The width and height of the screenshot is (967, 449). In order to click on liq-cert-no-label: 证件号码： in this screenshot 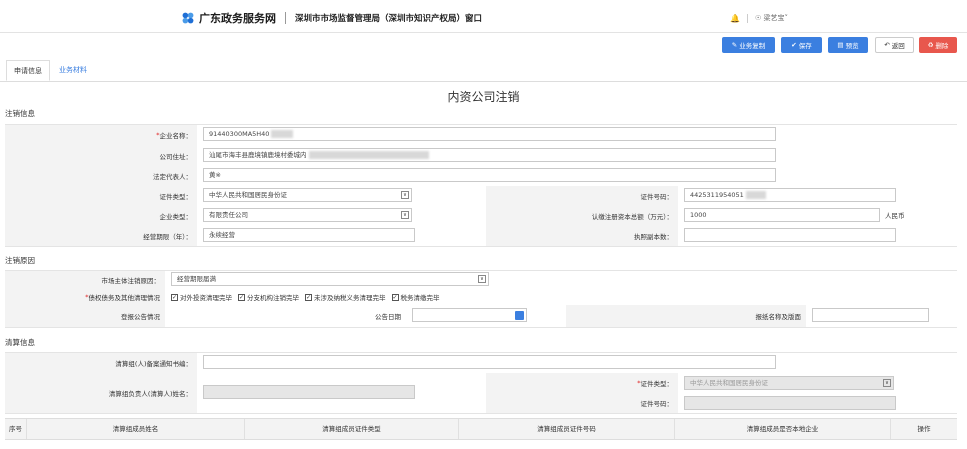, I will do `click(582, 403)`.